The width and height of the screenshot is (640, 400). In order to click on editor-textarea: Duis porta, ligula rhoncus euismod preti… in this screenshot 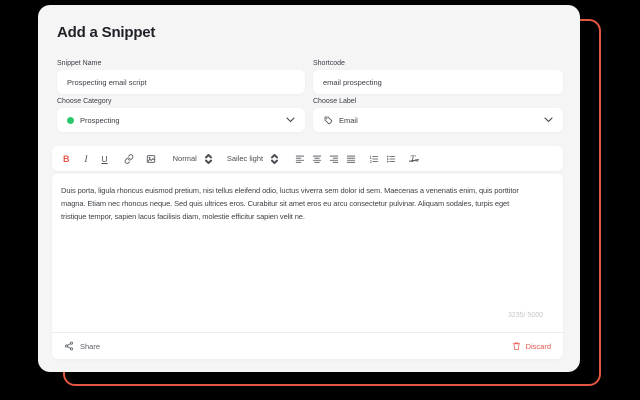, I will do `click(307, 198)`.